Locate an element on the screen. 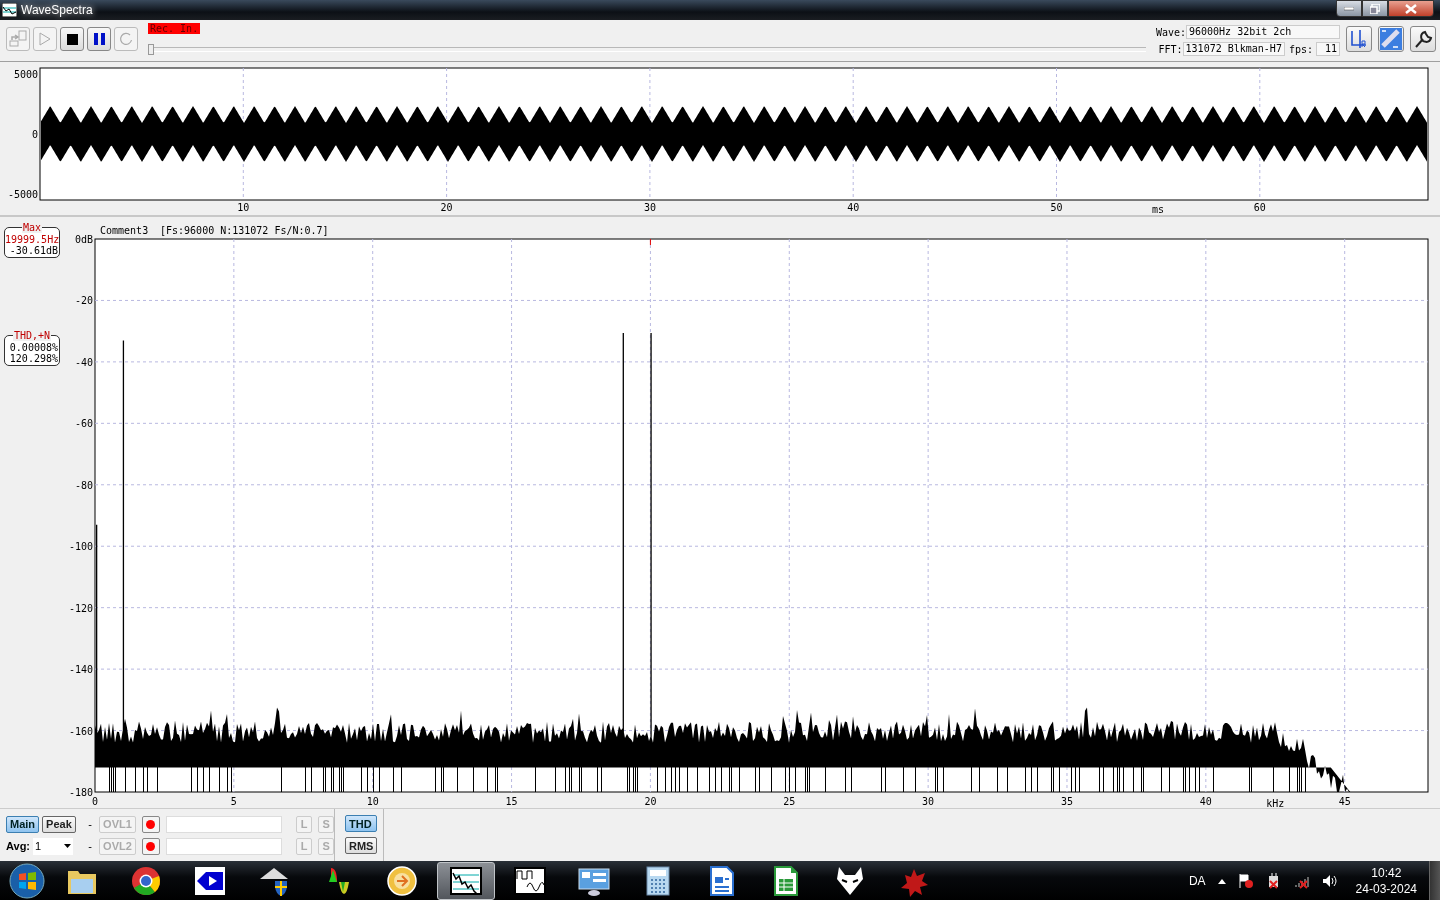  thd-value: 0.00008% is located at coordinates (33, 347).